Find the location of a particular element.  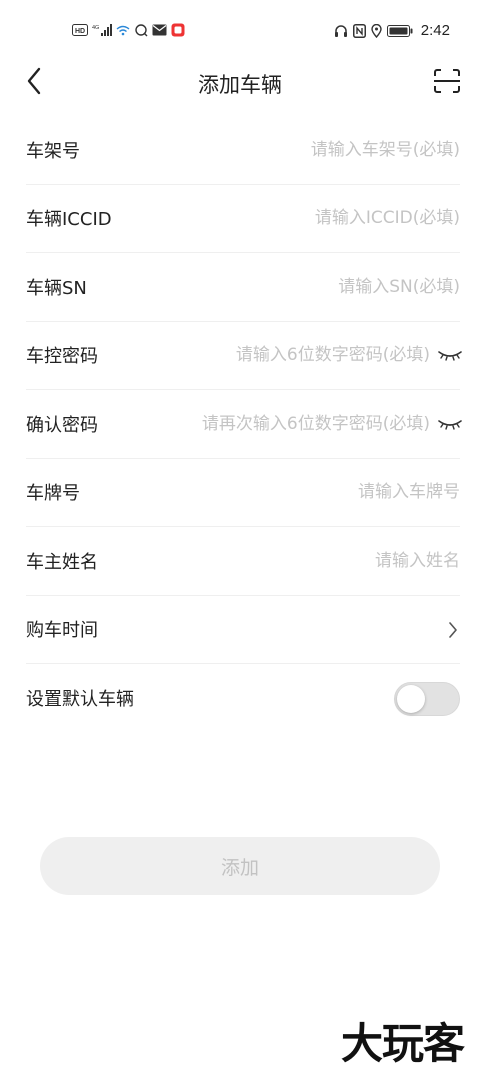

iccid-label: 车辆ICCID is located at coordinates (69, 220).